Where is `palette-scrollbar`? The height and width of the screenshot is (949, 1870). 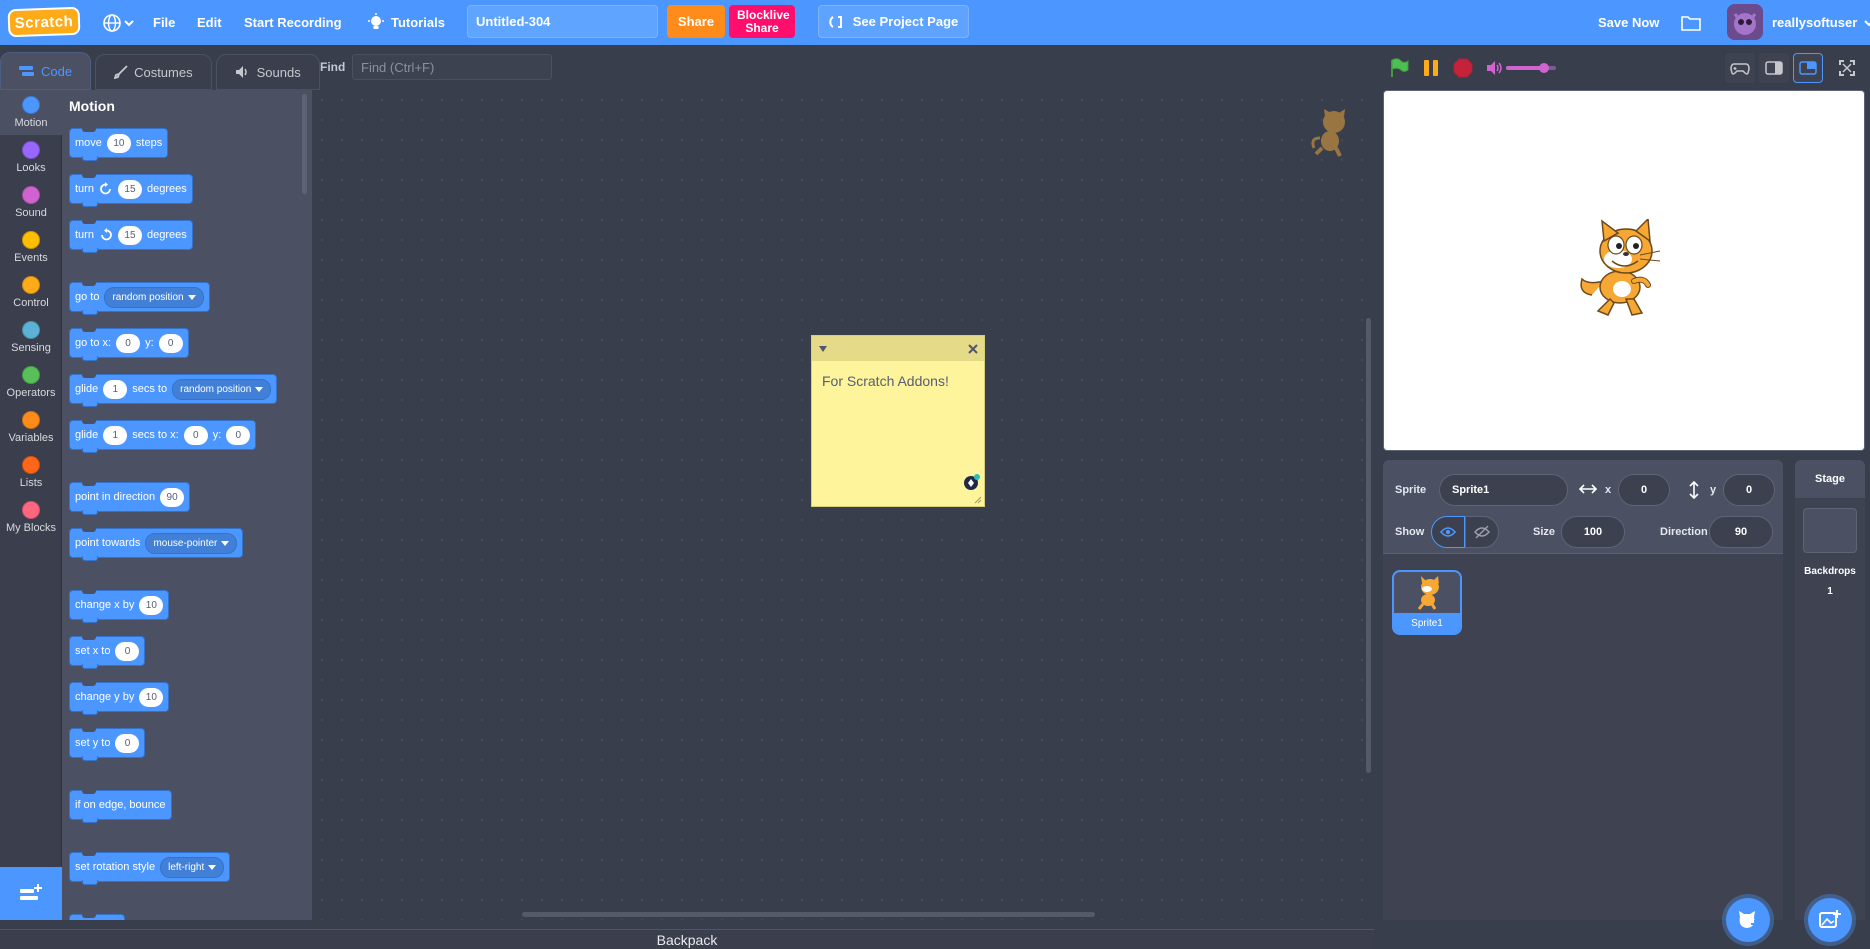 palette-scrollbar is located at coordinates (304, 144).